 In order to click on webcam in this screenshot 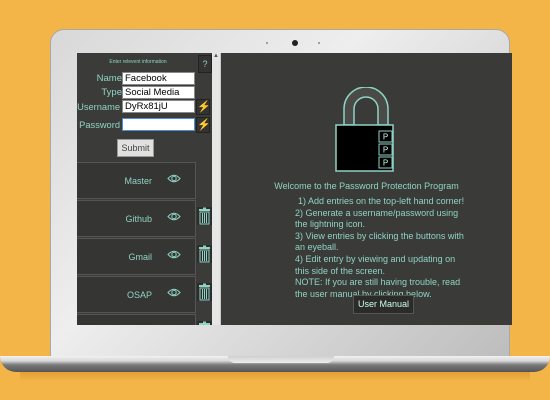, I will do `click(295, 43)`.